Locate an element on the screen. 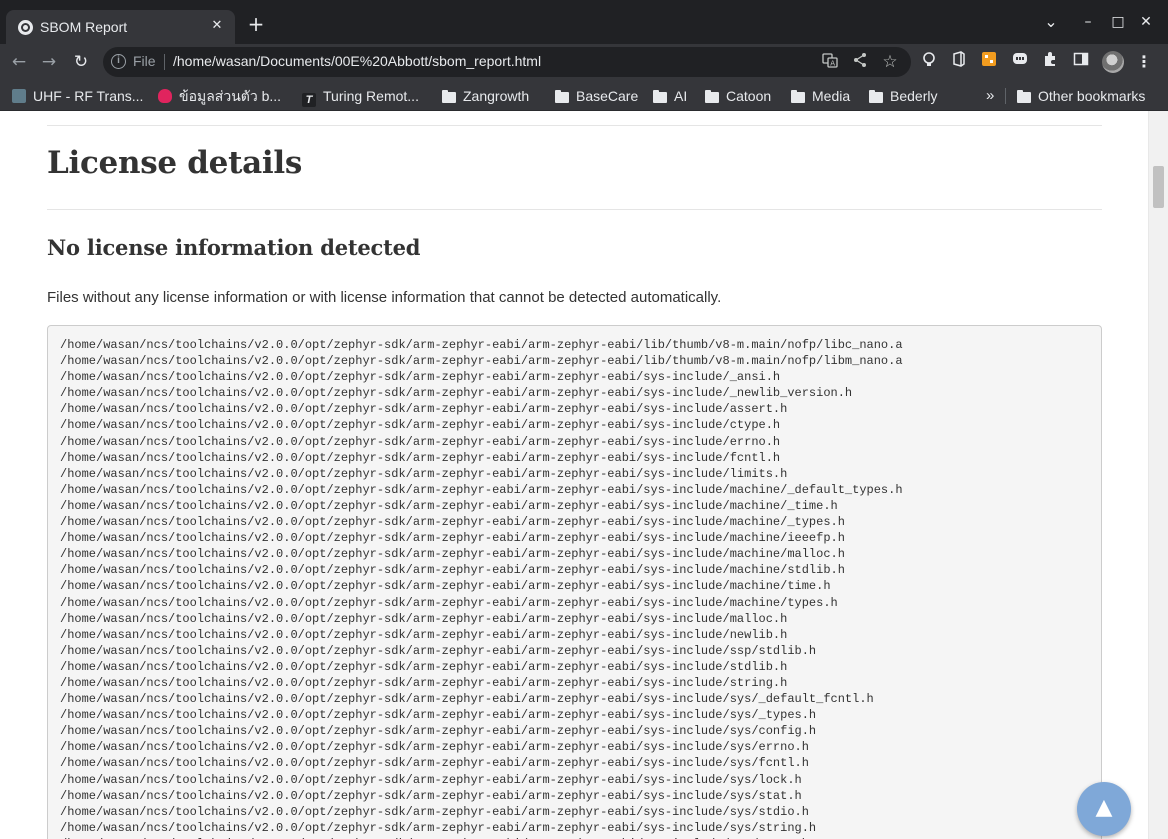  bookmark-folder-ai: AI is located at coordinates (670, 96).